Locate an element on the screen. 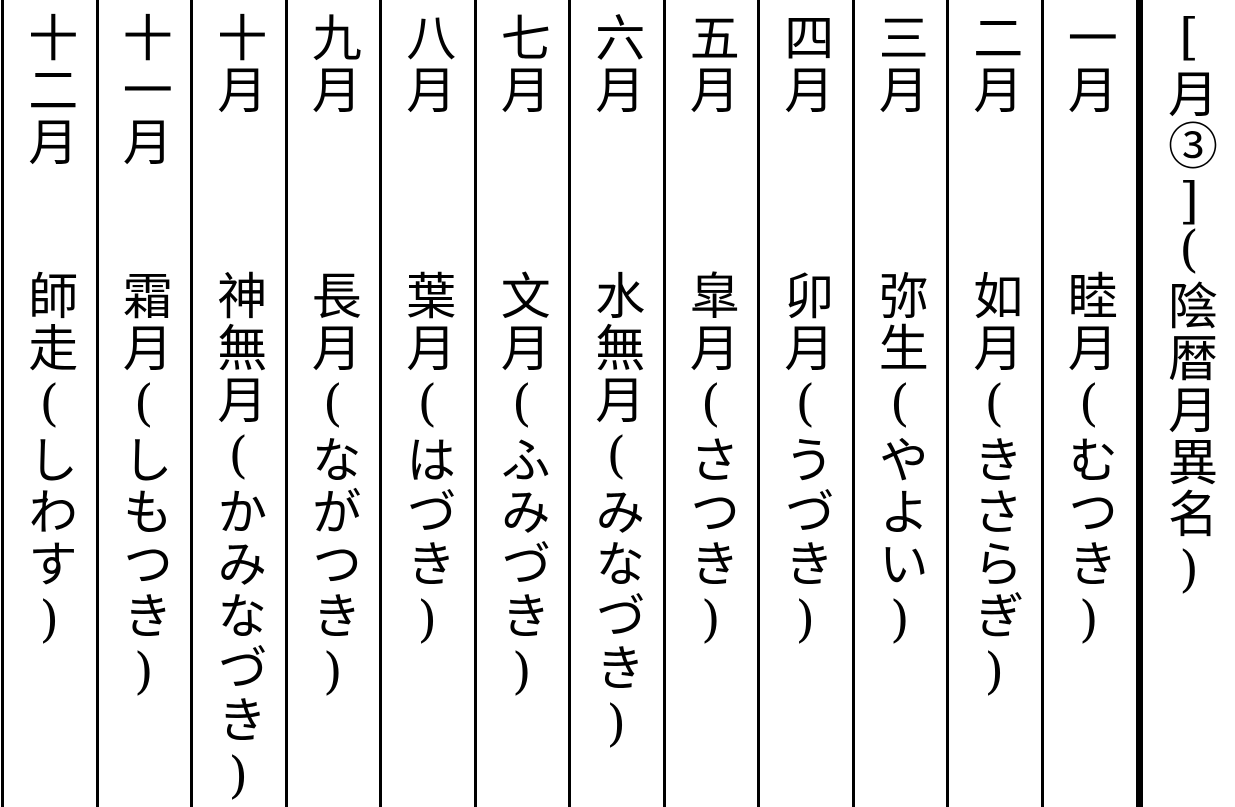 The image size is (1235, 807). month-column: 一月睦月(むつき) is located at coordinates (1089, 403).